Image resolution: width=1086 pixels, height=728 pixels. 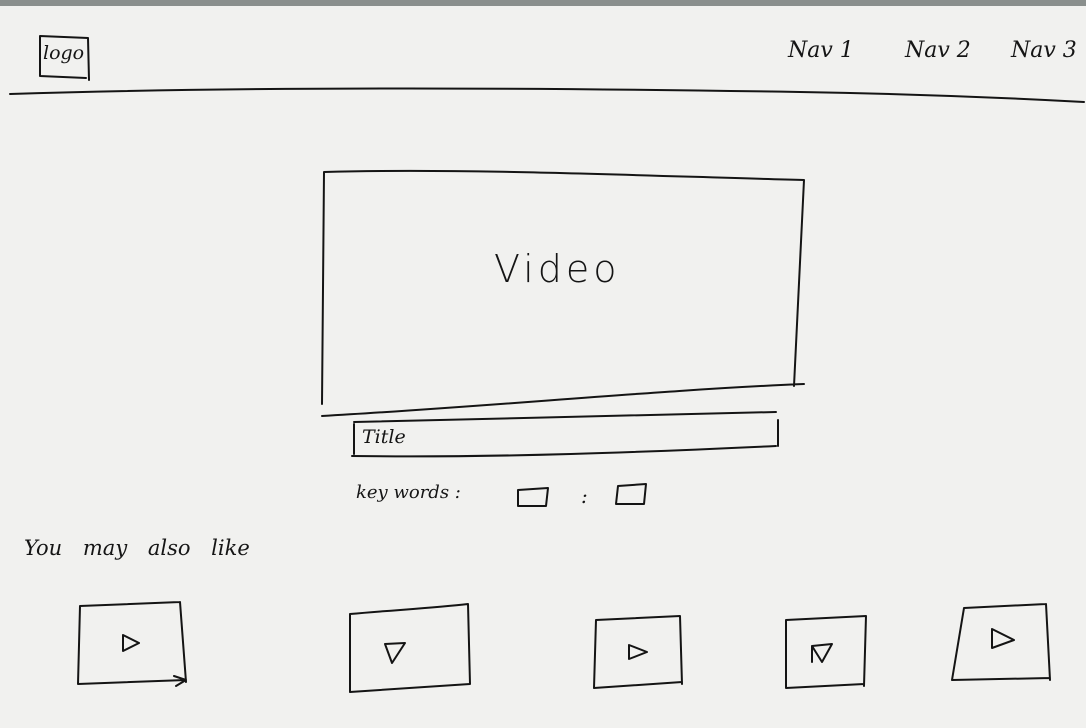 I want to click on recommended-video-2-frame, so click(x=410, y=648).